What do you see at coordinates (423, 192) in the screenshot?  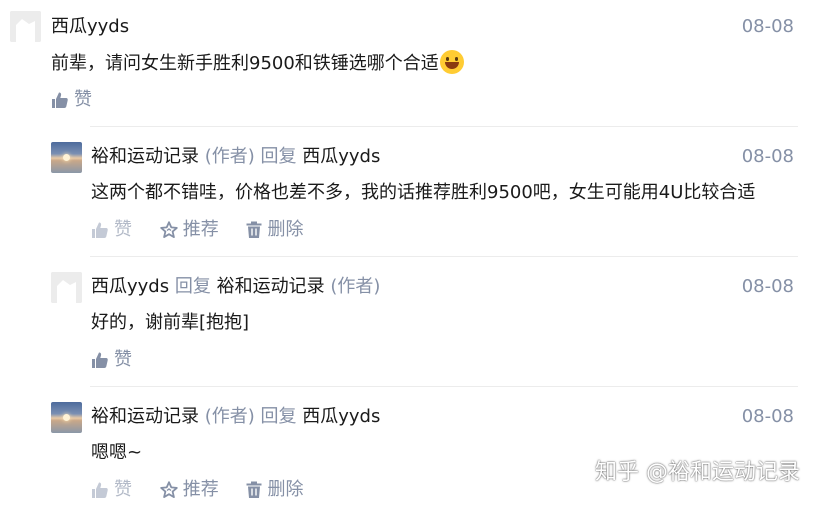 I see `comment-text: 这两个都不错哇，价格也差不多，我的话推荐胜利9500吧，女生可能用4U比较合适` at bounding box center [423, 192].